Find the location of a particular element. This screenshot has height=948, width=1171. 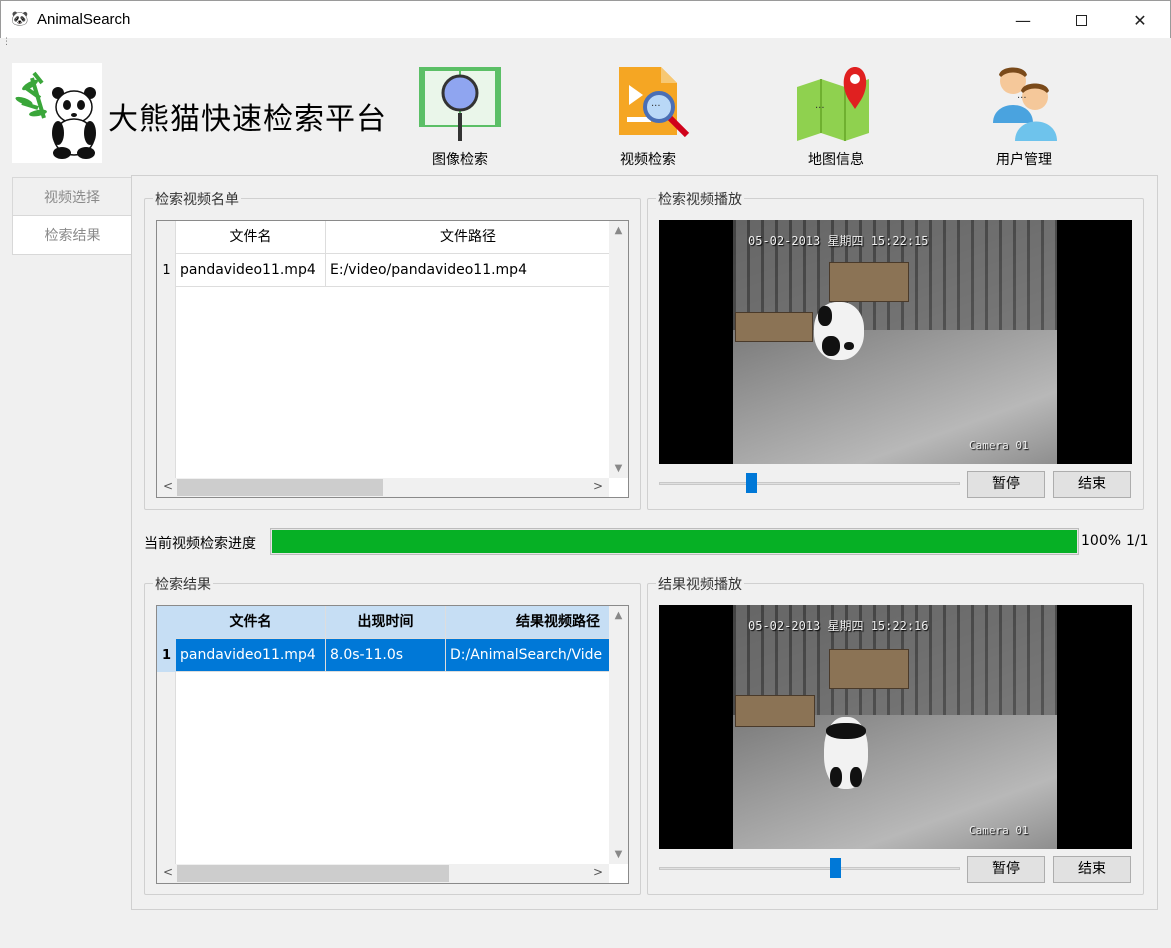

app-heading: 大熊猫快速检索平台 is located at coordinates (247, 119).